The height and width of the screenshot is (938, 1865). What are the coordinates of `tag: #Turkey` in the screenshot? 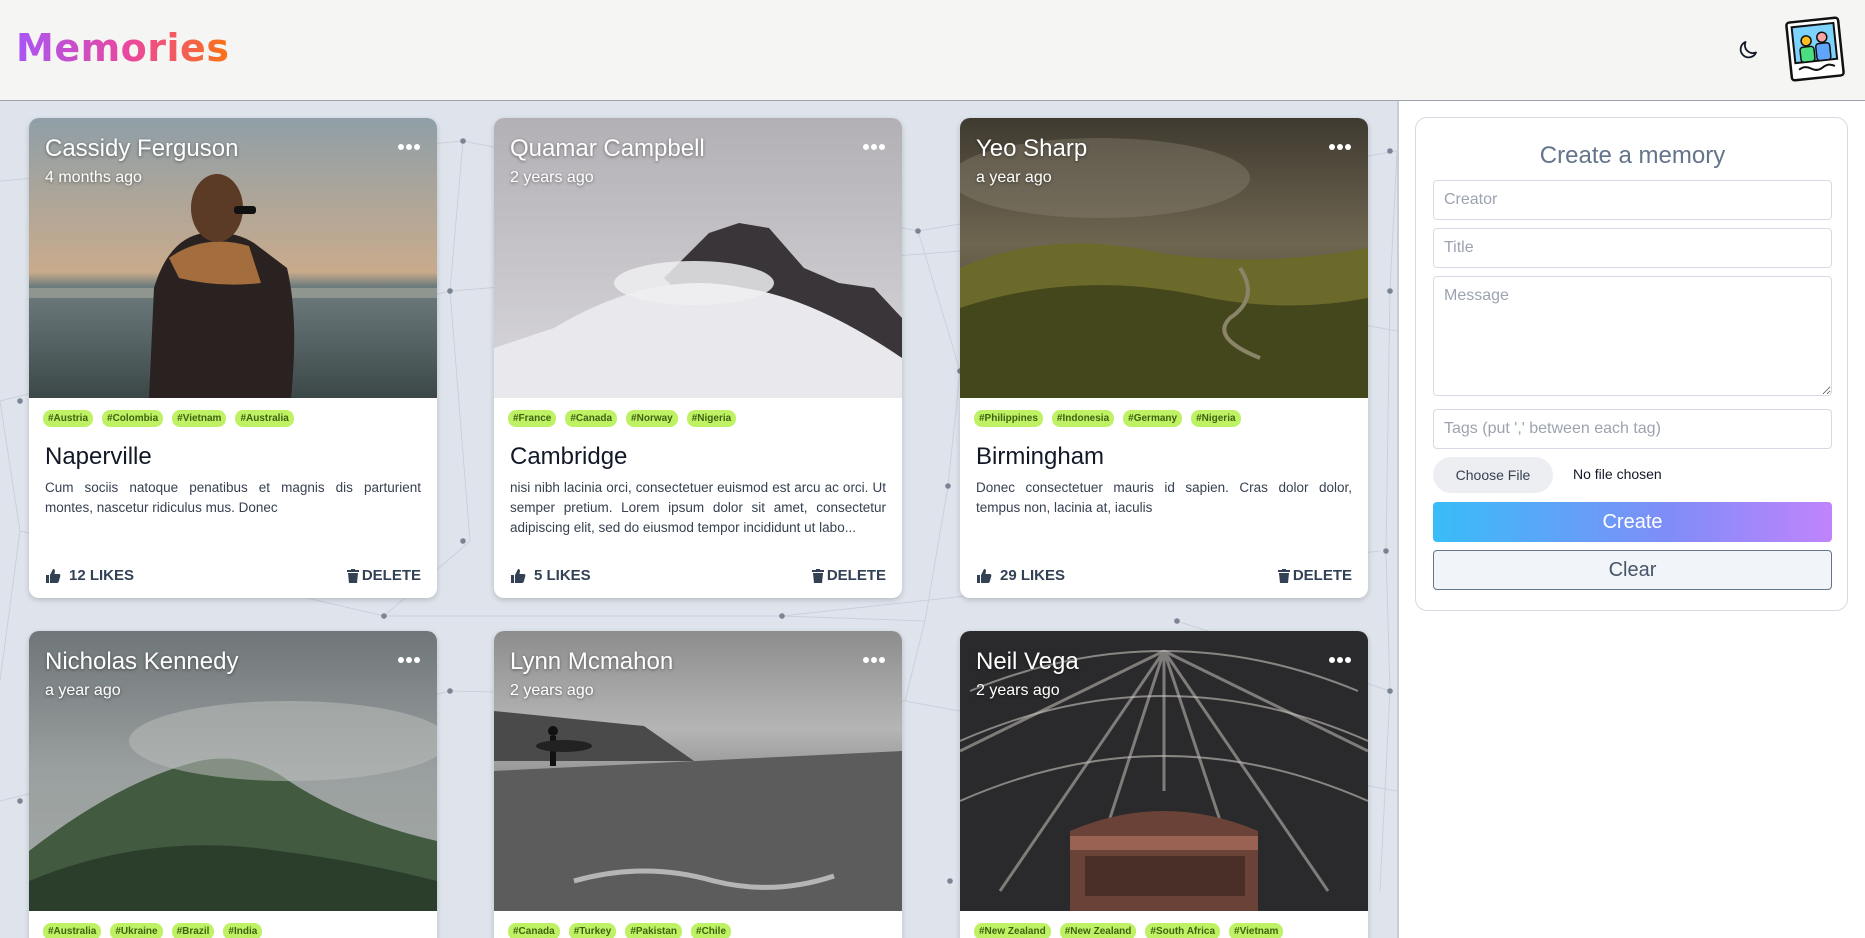 It's located at (592, 930).